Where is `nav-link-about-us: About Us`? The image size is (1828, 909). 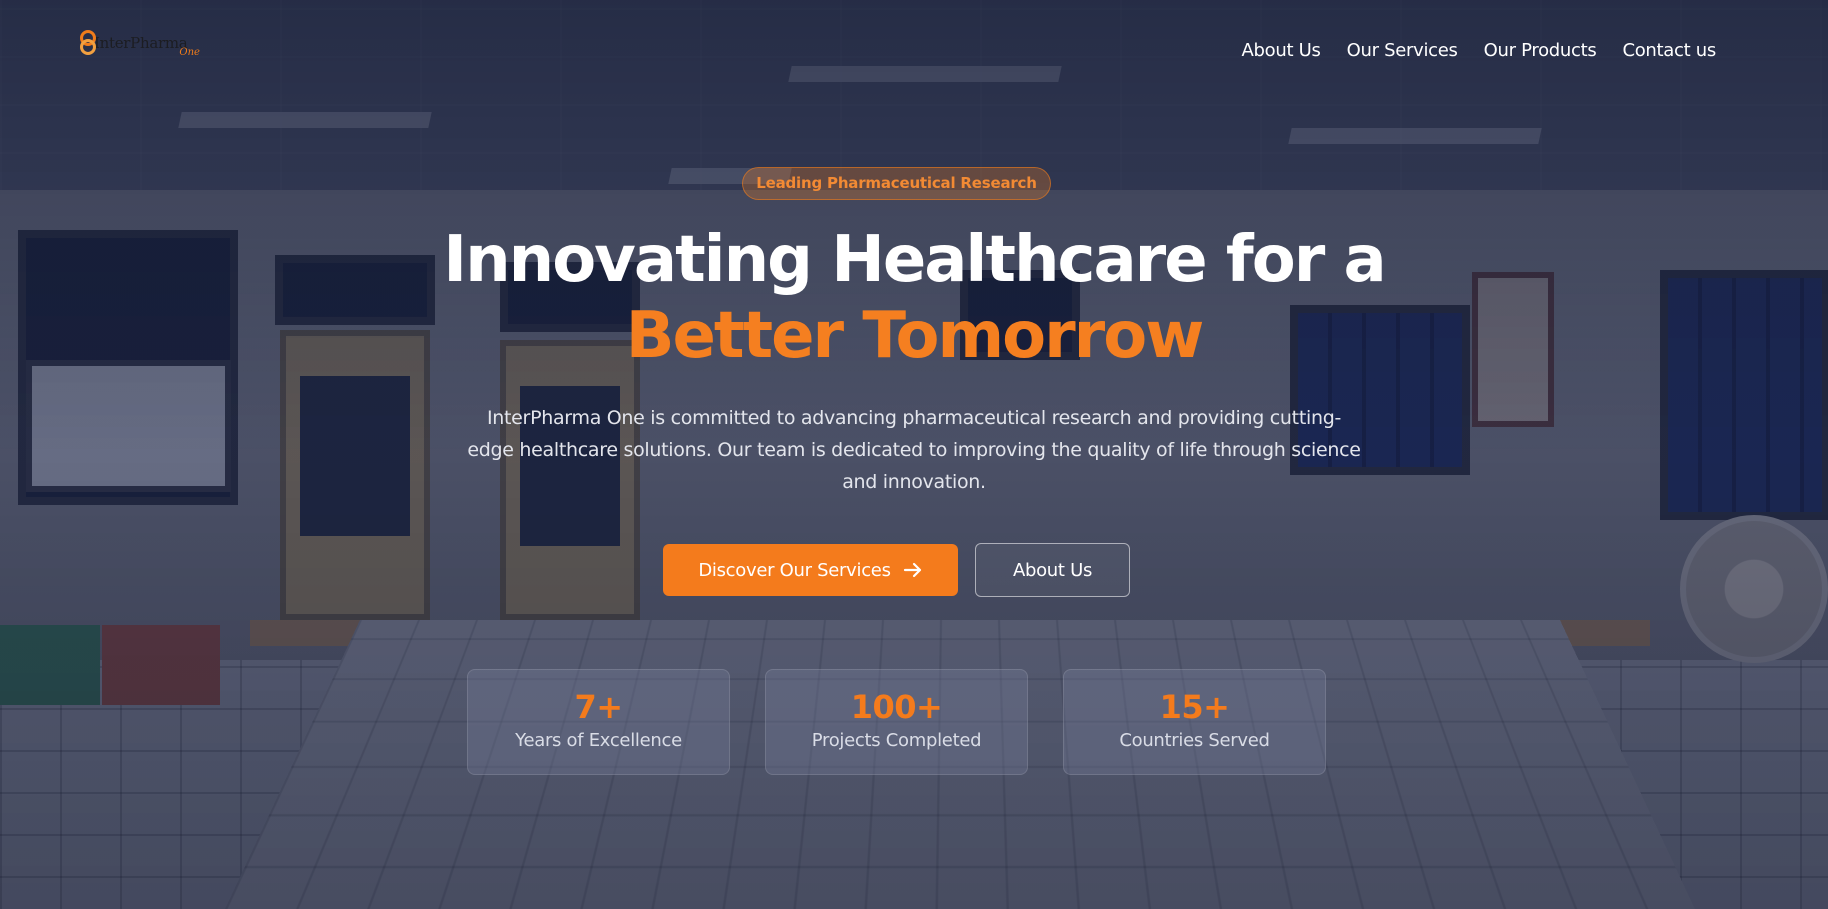
nav-link-about-us: About Us is located at coordinates (1281, 50).